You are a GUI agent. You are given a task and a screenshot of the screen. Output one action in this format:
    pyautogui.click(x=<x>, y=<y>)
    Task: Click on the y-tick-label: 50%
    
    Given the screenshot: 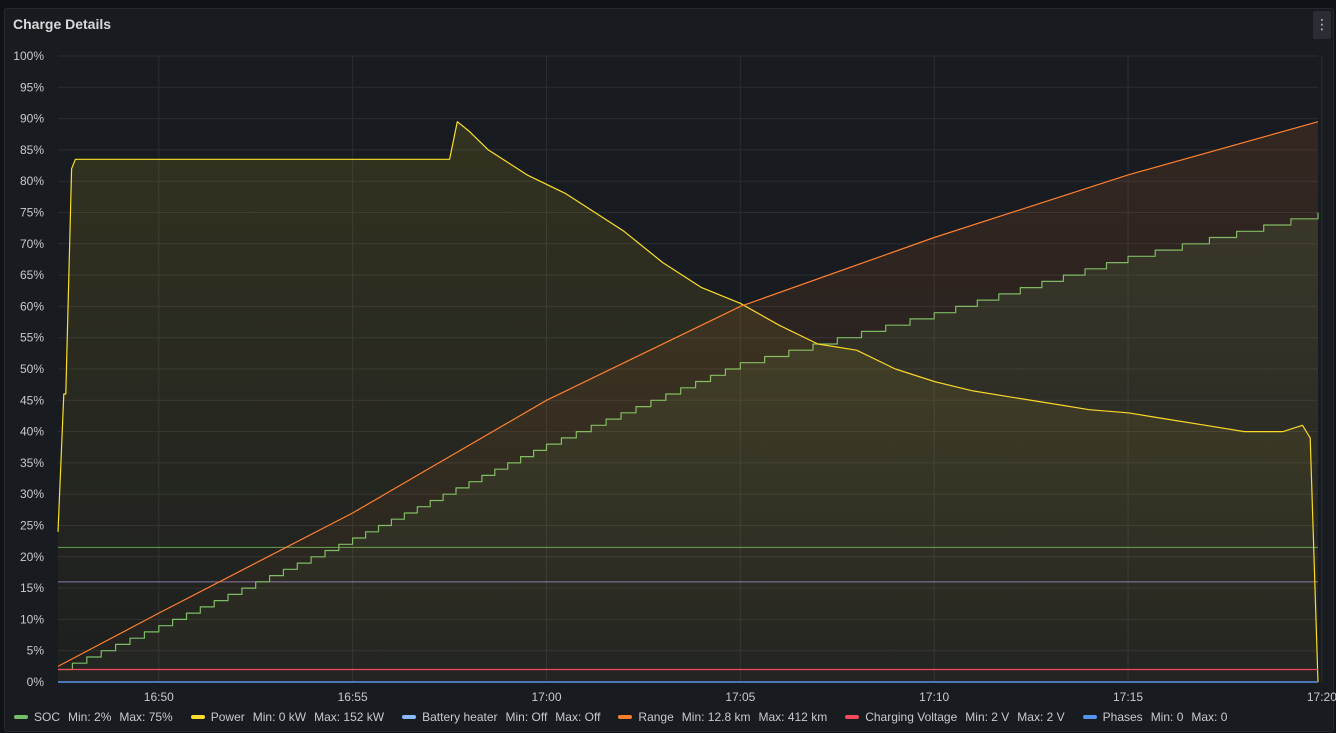 What is the action you would take?
    pyautogui.click(x=32, y=369)
    